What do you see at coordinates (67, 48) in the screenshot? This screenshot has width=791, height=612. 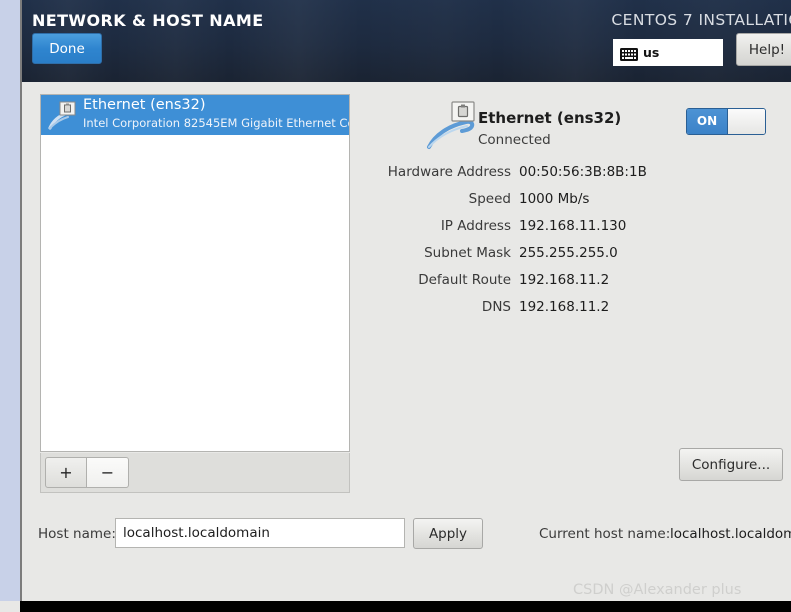 I see `done-button: Done` at bounding box center [67, 48].